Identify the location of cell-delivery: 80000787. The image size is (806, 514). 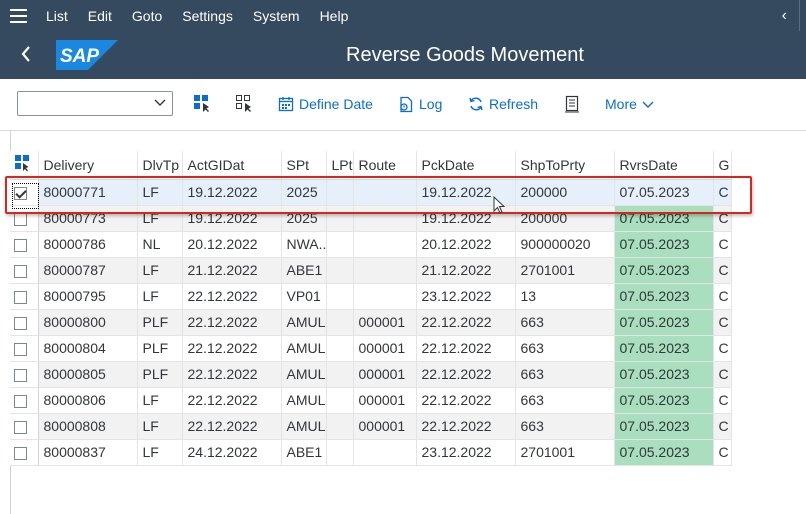
(88, 270).